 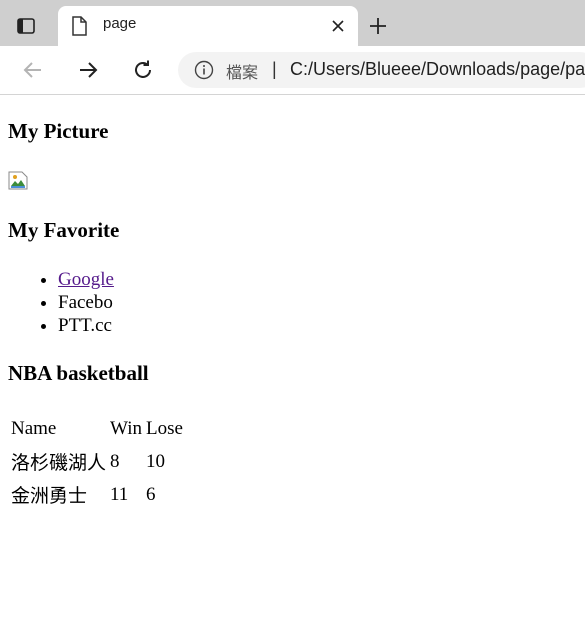 I want to click on favorite-heading: My Favorite, so click(x=64, y=230).